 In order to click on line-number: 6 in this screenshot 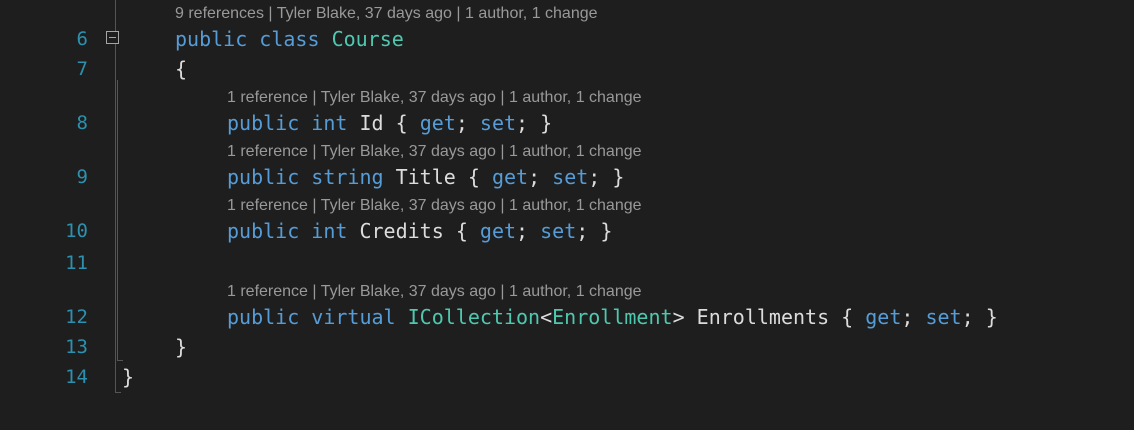, I will do `click(82, 39)`.